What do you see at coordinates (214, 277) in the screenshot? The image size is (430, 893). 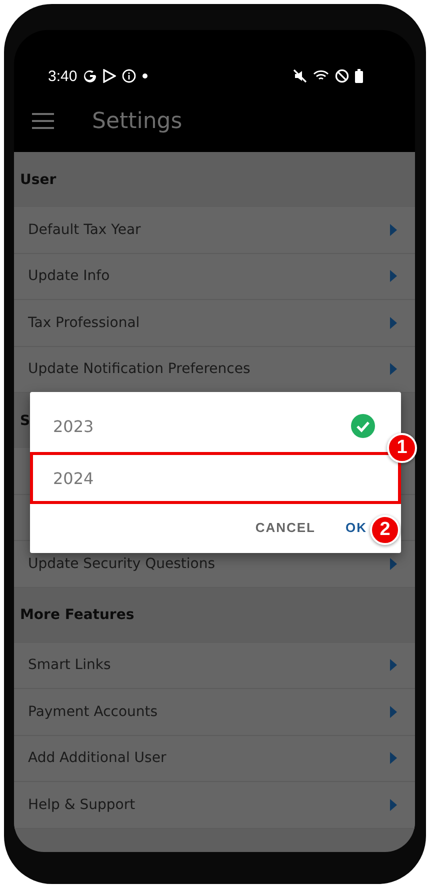 I see `settings-row: Update Info` at bounding box center [214, 277].